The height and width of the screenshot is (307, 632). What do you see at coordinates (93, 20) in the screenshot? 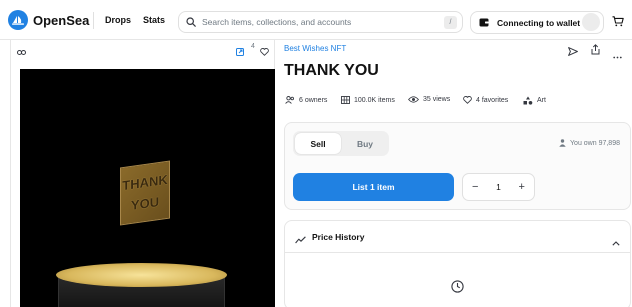
I see `nav-divider` at bounding box center [93, 20].